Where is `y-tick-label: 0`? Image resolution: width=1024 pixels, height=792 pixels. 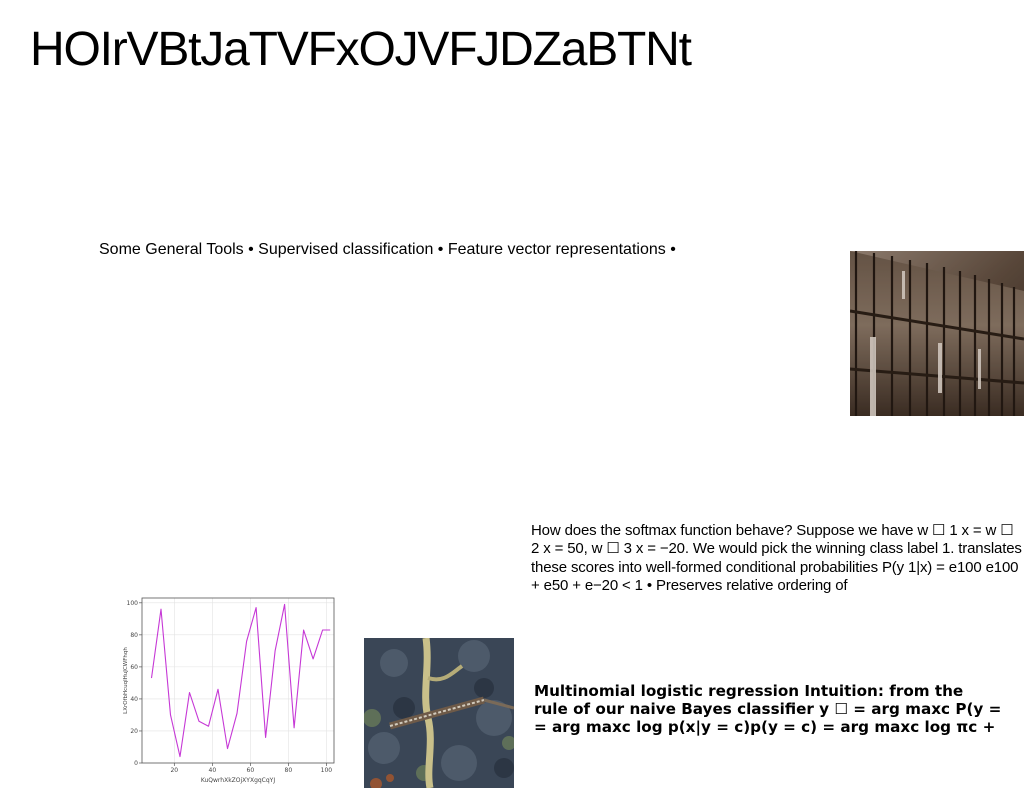 y-tick-label: 0 is located at coordinates (136, 763).